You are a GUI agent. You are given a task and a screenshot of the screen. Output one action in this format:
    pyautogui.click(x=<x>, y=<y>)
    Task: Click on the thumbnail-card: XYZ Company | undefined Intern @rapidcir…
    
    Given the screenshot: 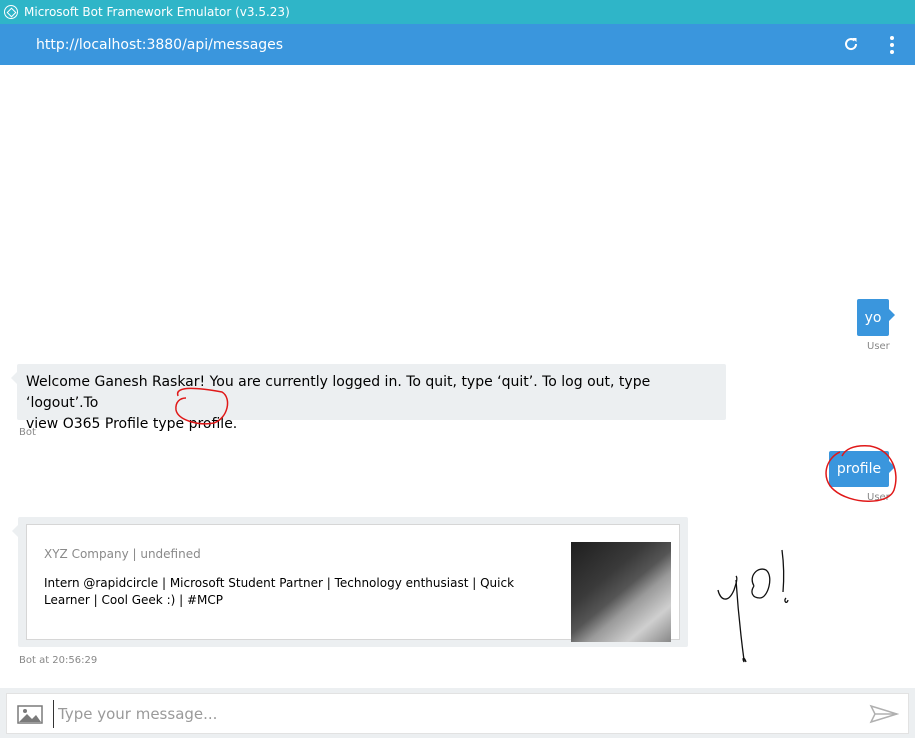 What is the action you would take?
    pyautogui.click(x=353, y=583)
    